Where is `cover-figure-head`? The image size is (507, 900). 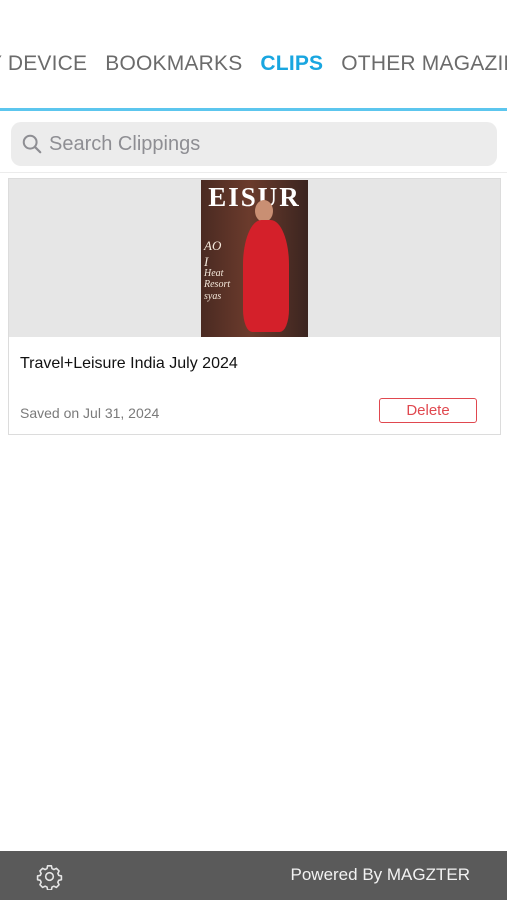
cover-figure-head is located at coordinates (264, 211).